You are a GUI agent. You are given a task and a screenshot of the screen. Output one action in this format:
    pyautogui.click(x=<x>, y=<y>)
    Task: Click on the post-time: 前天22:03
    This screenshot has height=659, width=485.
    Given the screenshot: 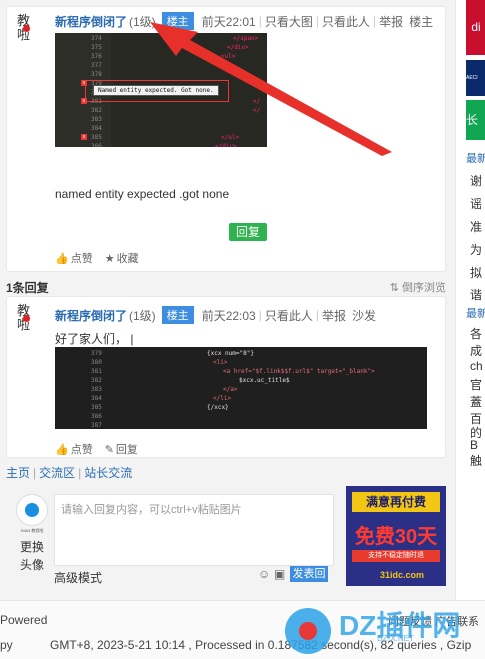 What is the action you would take?
    pyautogui.click(x=228, y=315)
    